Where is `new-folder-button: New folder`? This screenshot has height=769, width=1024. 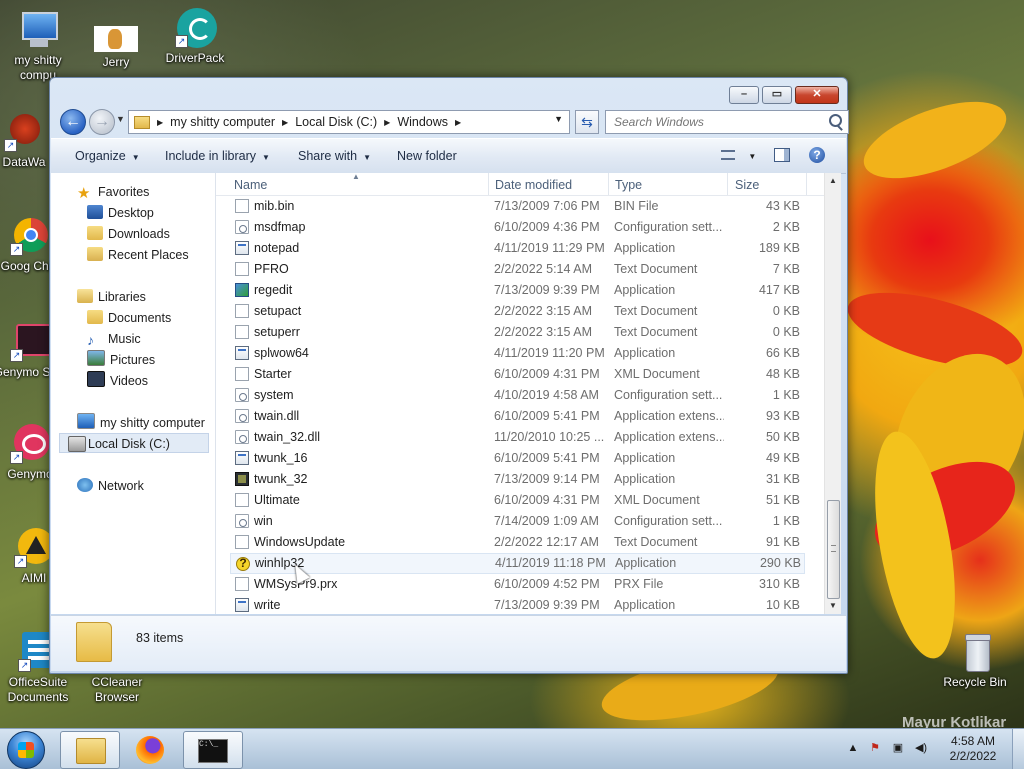
new-folder-button: New folder is located at coordinates (427, 156).